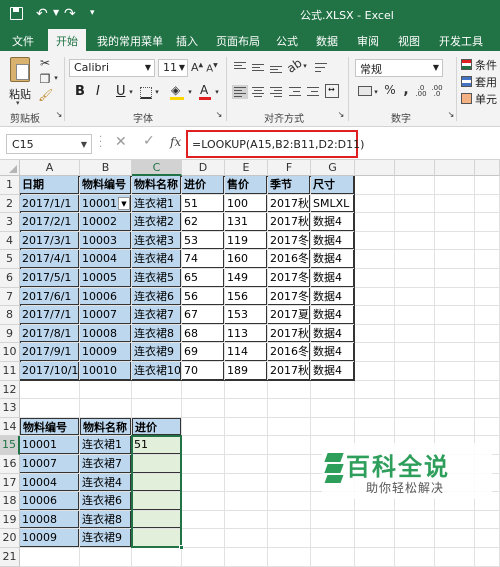 The height and width of the screenshot is (567, 500). What do you see at coordinates (156, 259) in the screenshot?
I see `table-cell: 连衣裙4` at bounding box center [156, 259].